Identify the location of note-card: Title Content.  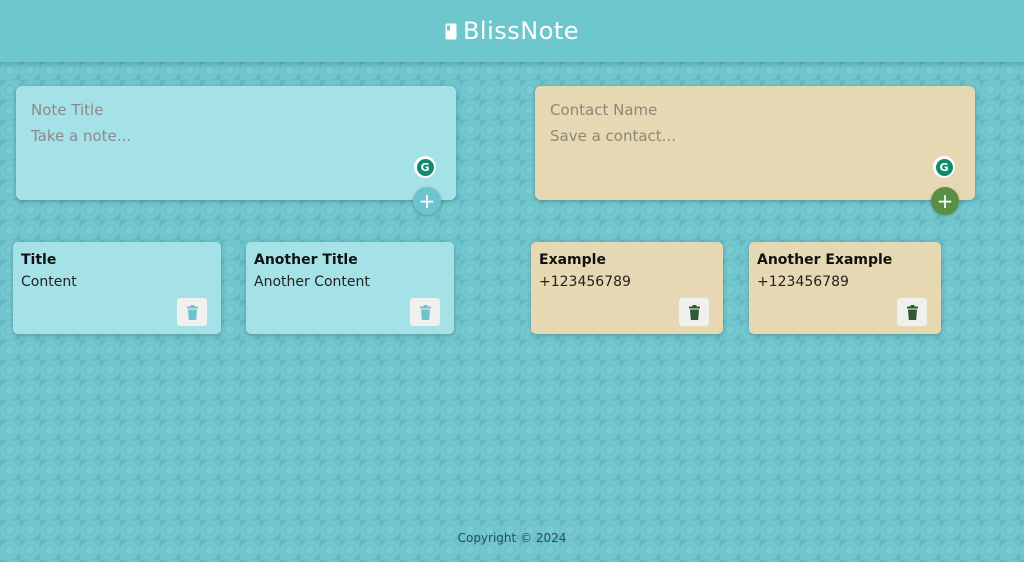
(117, 288).